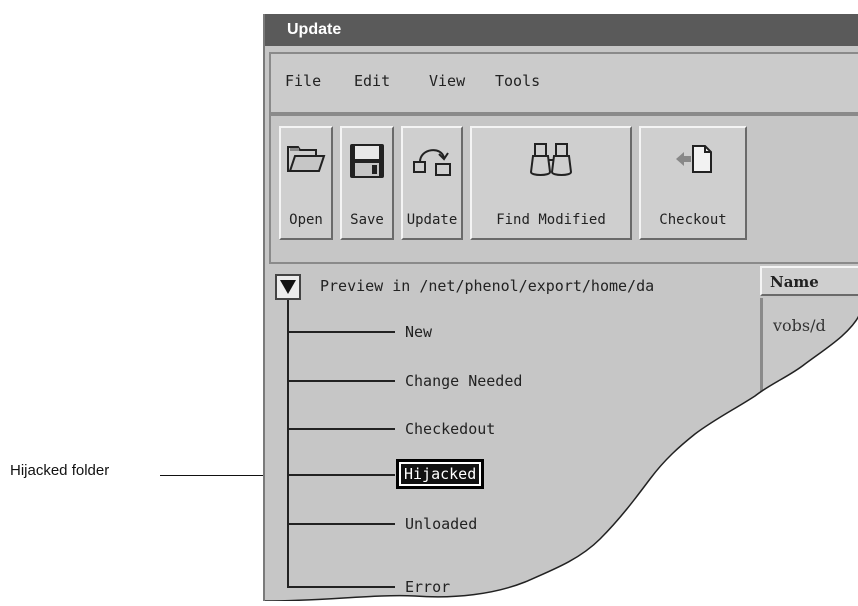  What do you see at coordinates (214, 475) in the screenshot?
I see `callout-leader-line` at bounding box center [214, 475].